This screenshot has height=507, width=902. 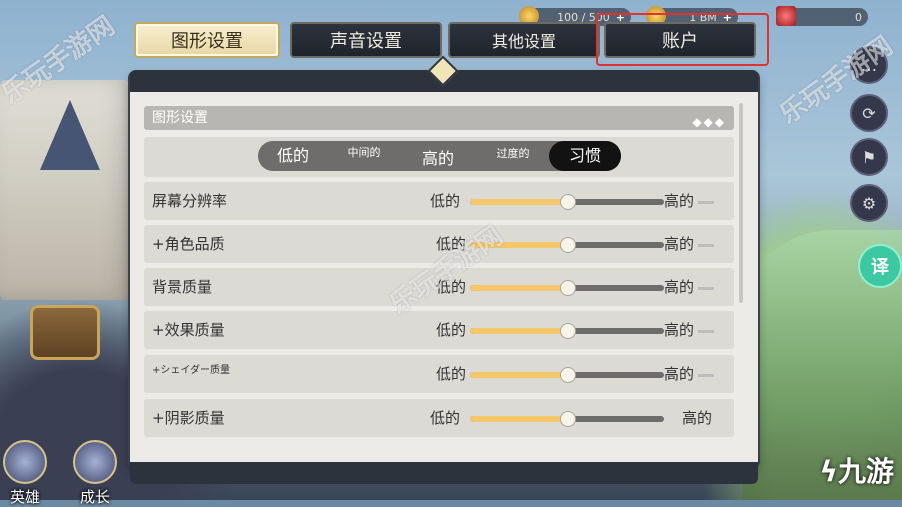 What do you see at coordinates (25, 462) in the screenshot?
I see `hero-crest-icon` at bounding box center [25, 462].